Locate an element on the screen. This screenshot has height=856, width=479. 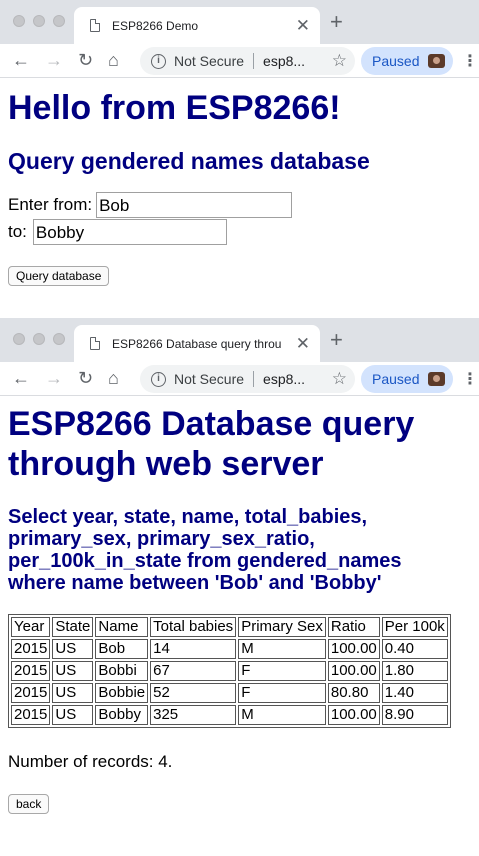
table-cell: 52 is located at coordinates (193, 693).